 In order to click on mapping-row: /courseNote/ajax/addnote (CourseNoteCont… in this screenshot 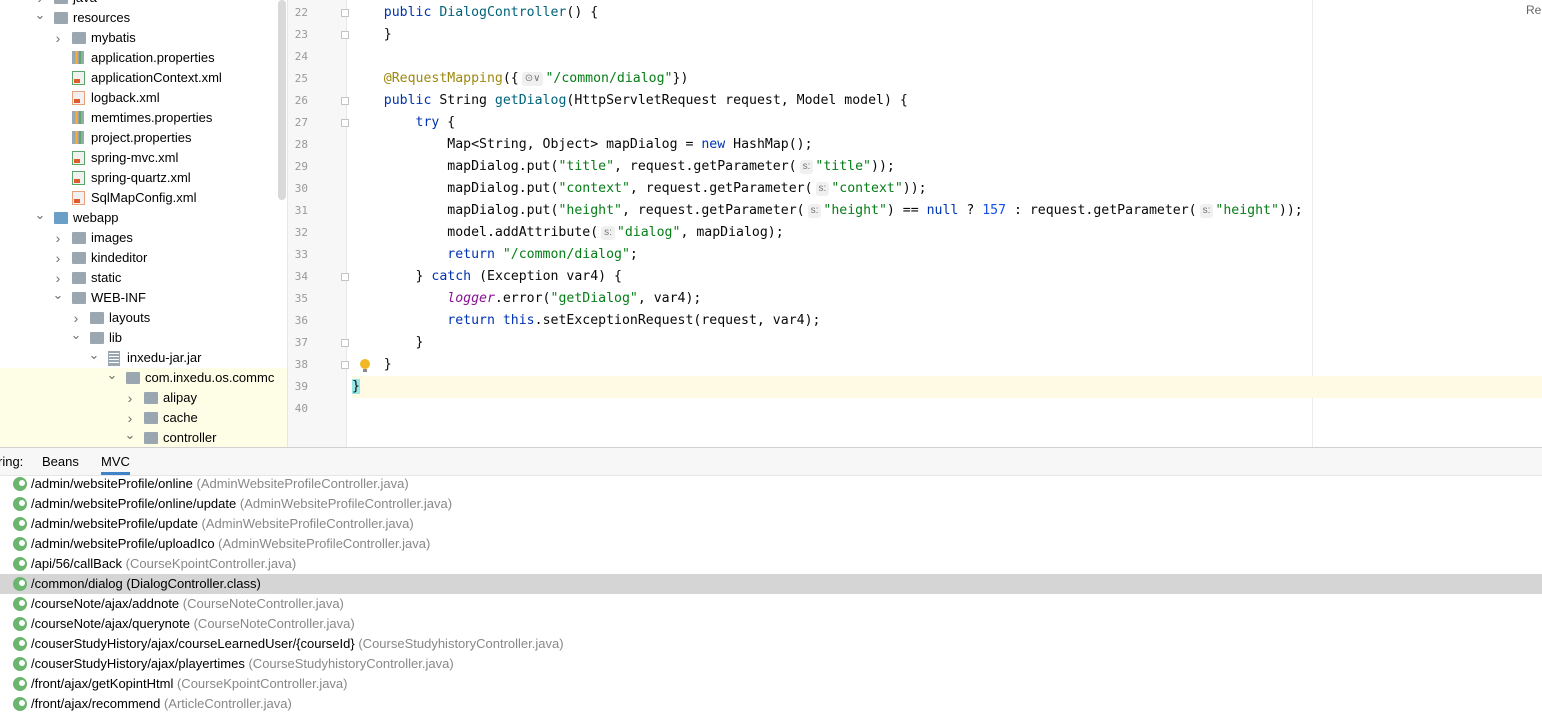, I will do `click(771, 604)`.